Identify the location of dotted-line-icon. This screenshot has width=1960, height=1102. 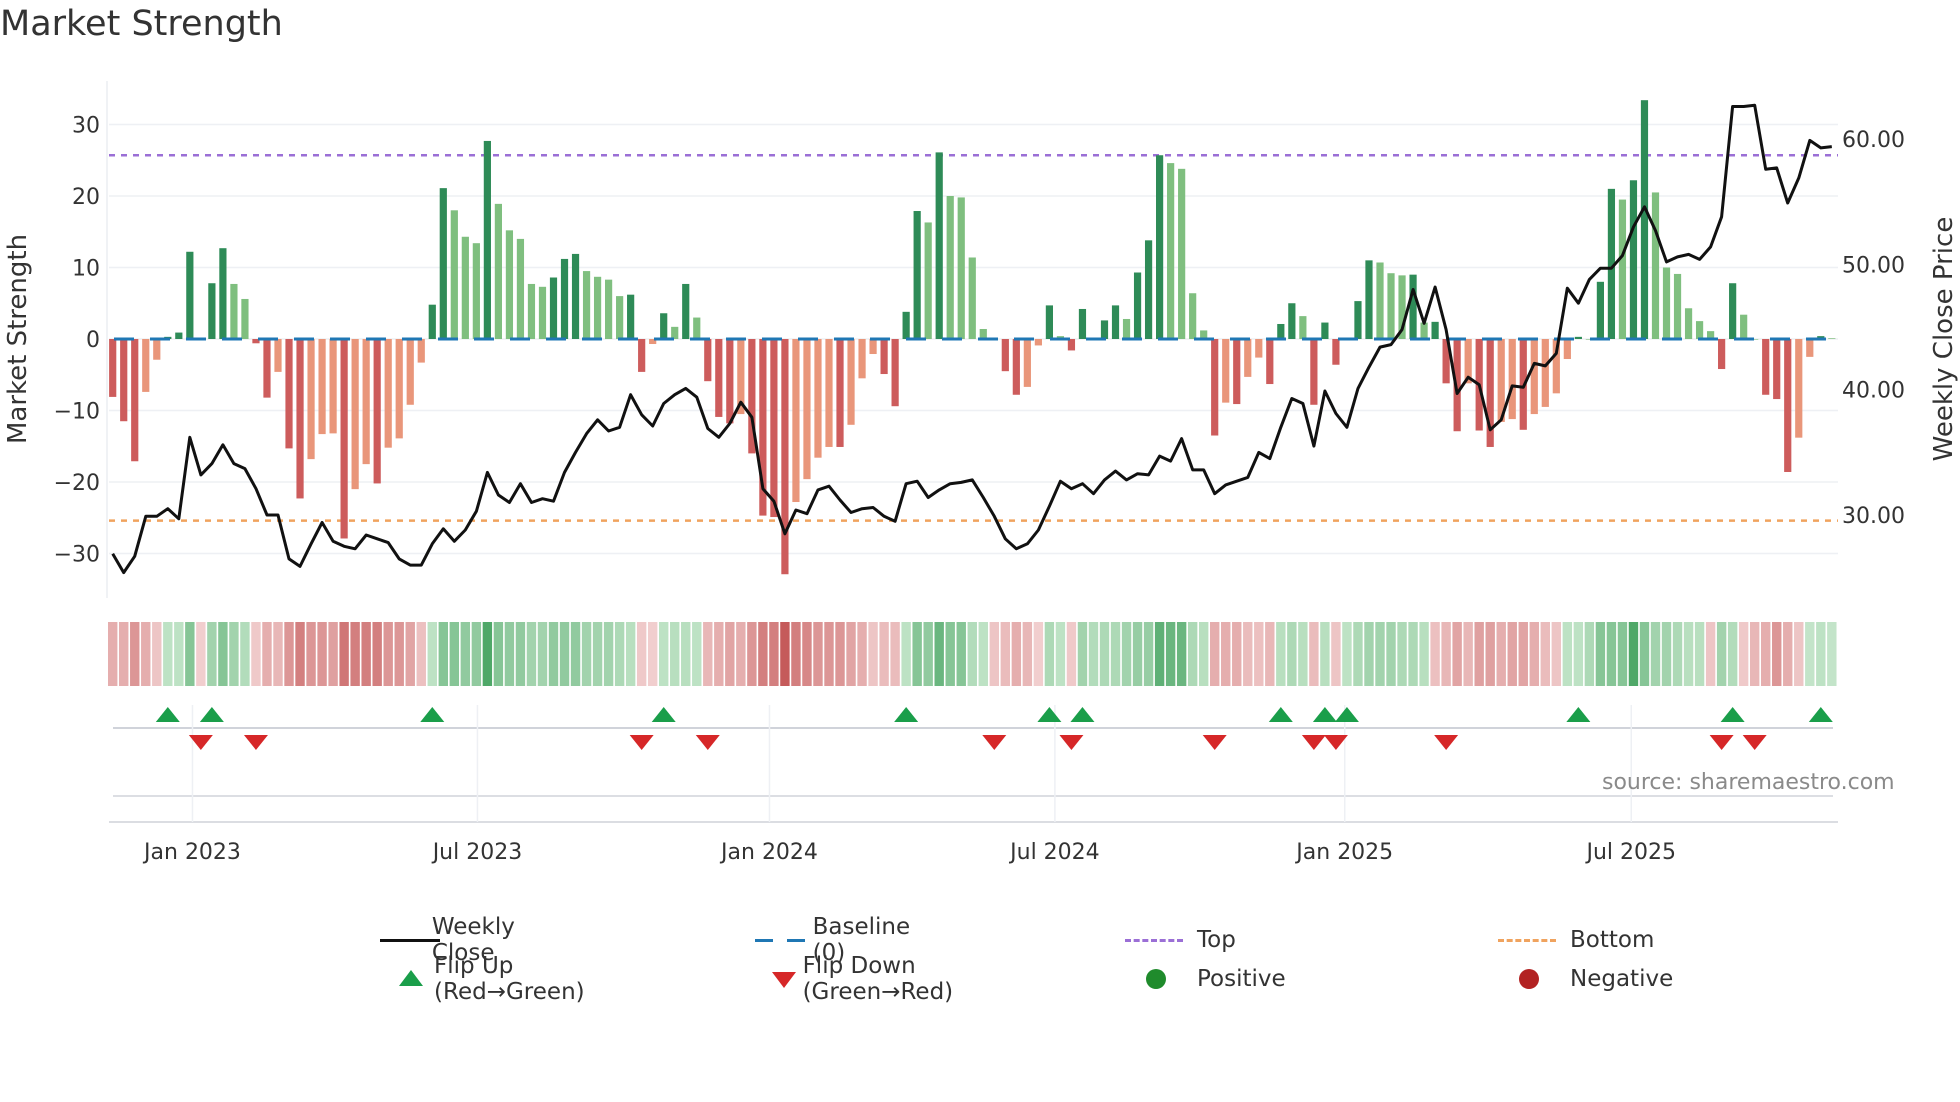
(1529, 940).